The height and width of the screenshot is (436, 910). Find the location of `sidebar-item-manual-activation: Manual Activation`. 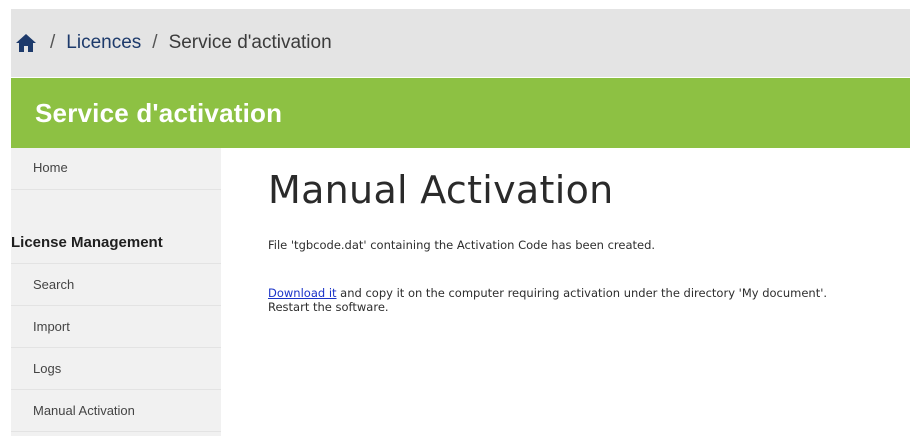

sidebar-item-manual-activation: Manual Activation is located at coordinates (116, 411).